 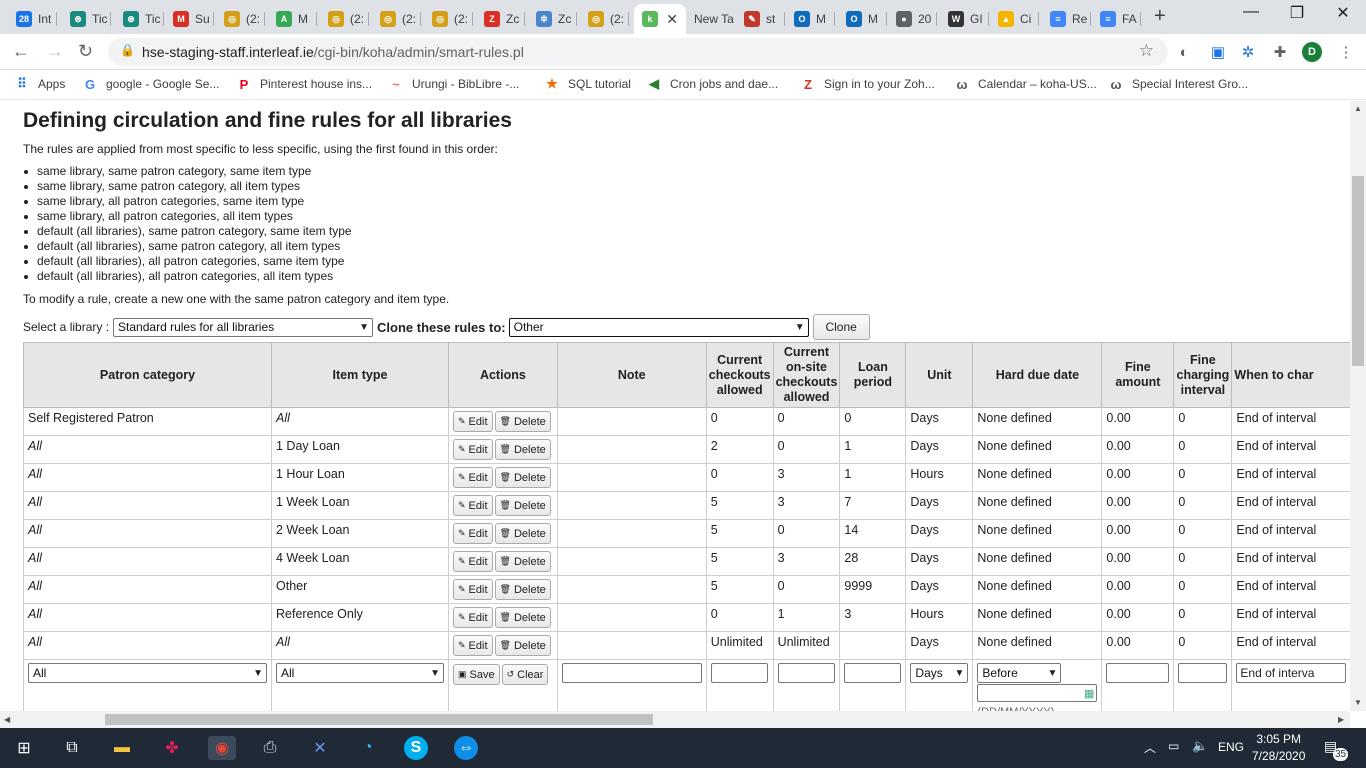 What do you see at coordinates (1138, 375) in the screenshot?
I see `column-header: Fine amount` at bounding box center [1138, 375].